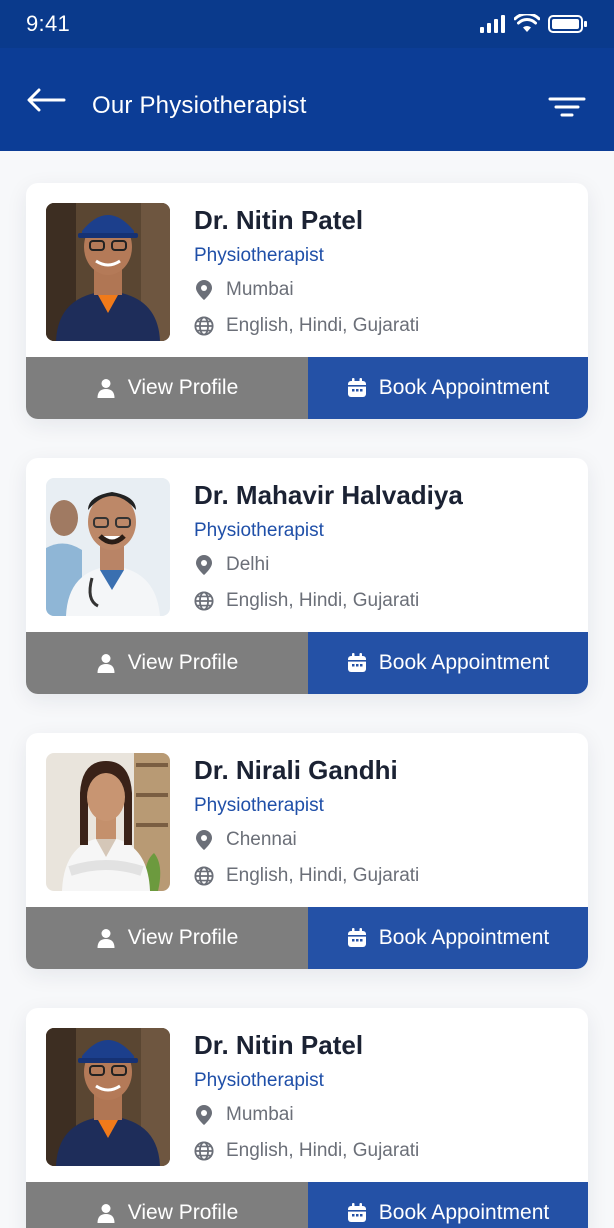 The width and height of the screenshot is (614, 1228). I want to click on status-icons, so click(534, 24).